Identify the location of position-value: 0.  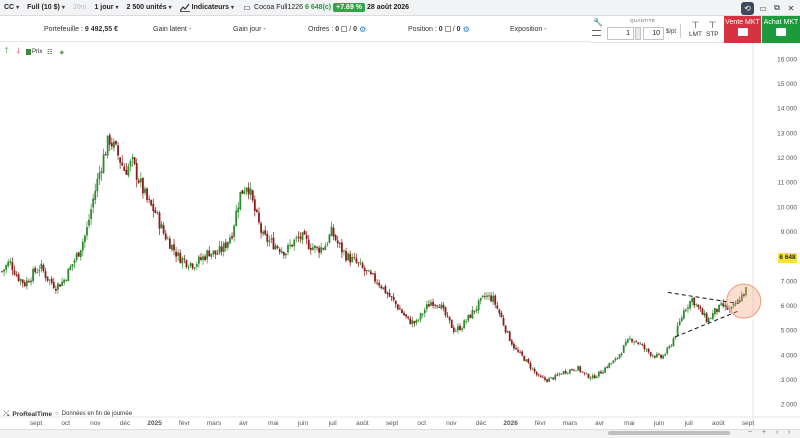
(440, 29).